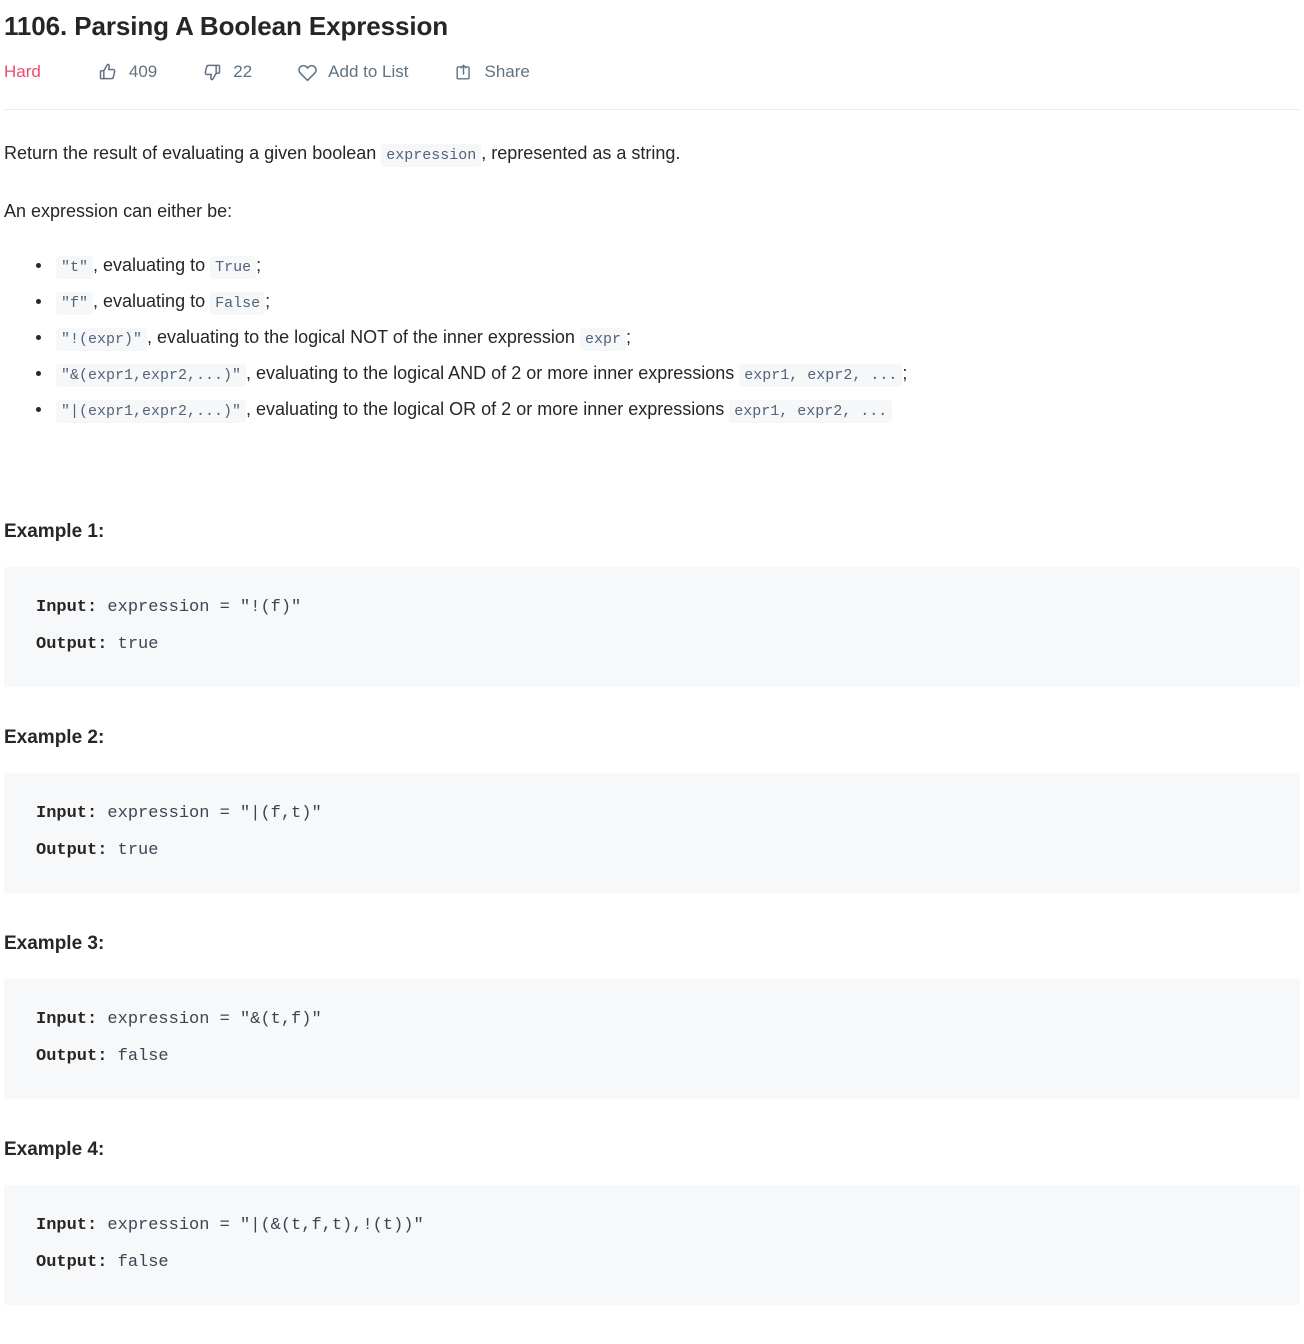 The height and width of the screenshot is (1344, 1304). What do you see at coordinates (151, 411) in the screenshot?
I see `rule-code: "|(expr1,expr2,...)"` at bounding box center [151, 411].